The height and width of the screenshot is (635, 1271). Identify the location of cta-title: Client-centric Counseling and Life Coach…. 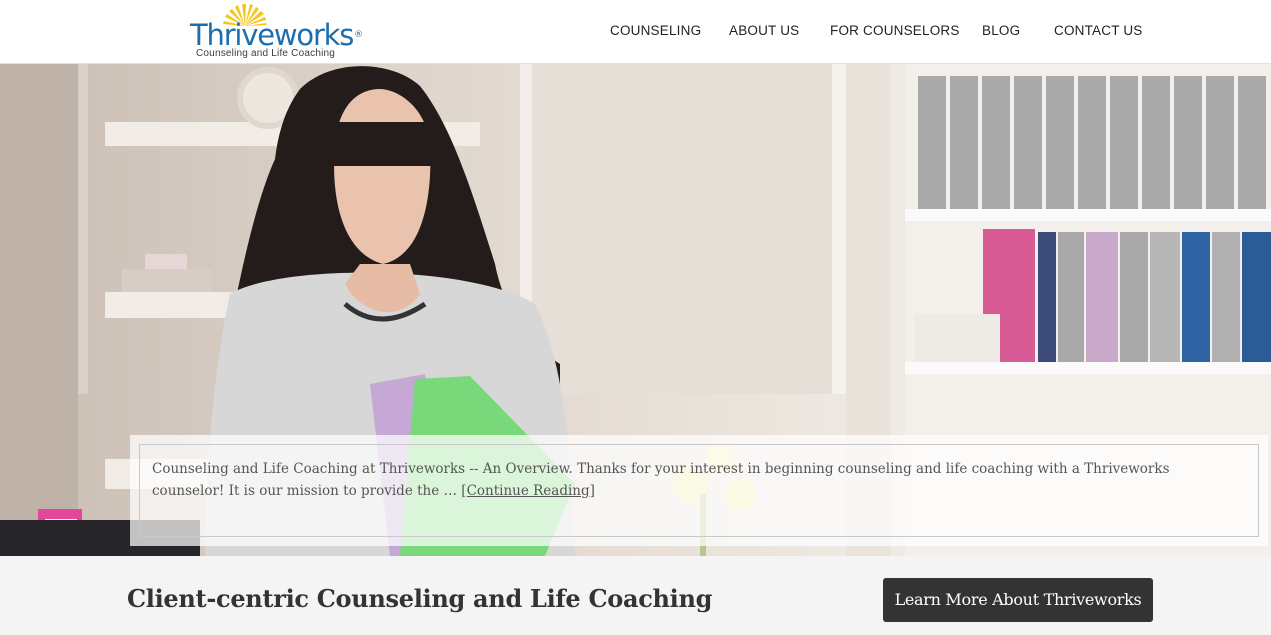
(420, 598).